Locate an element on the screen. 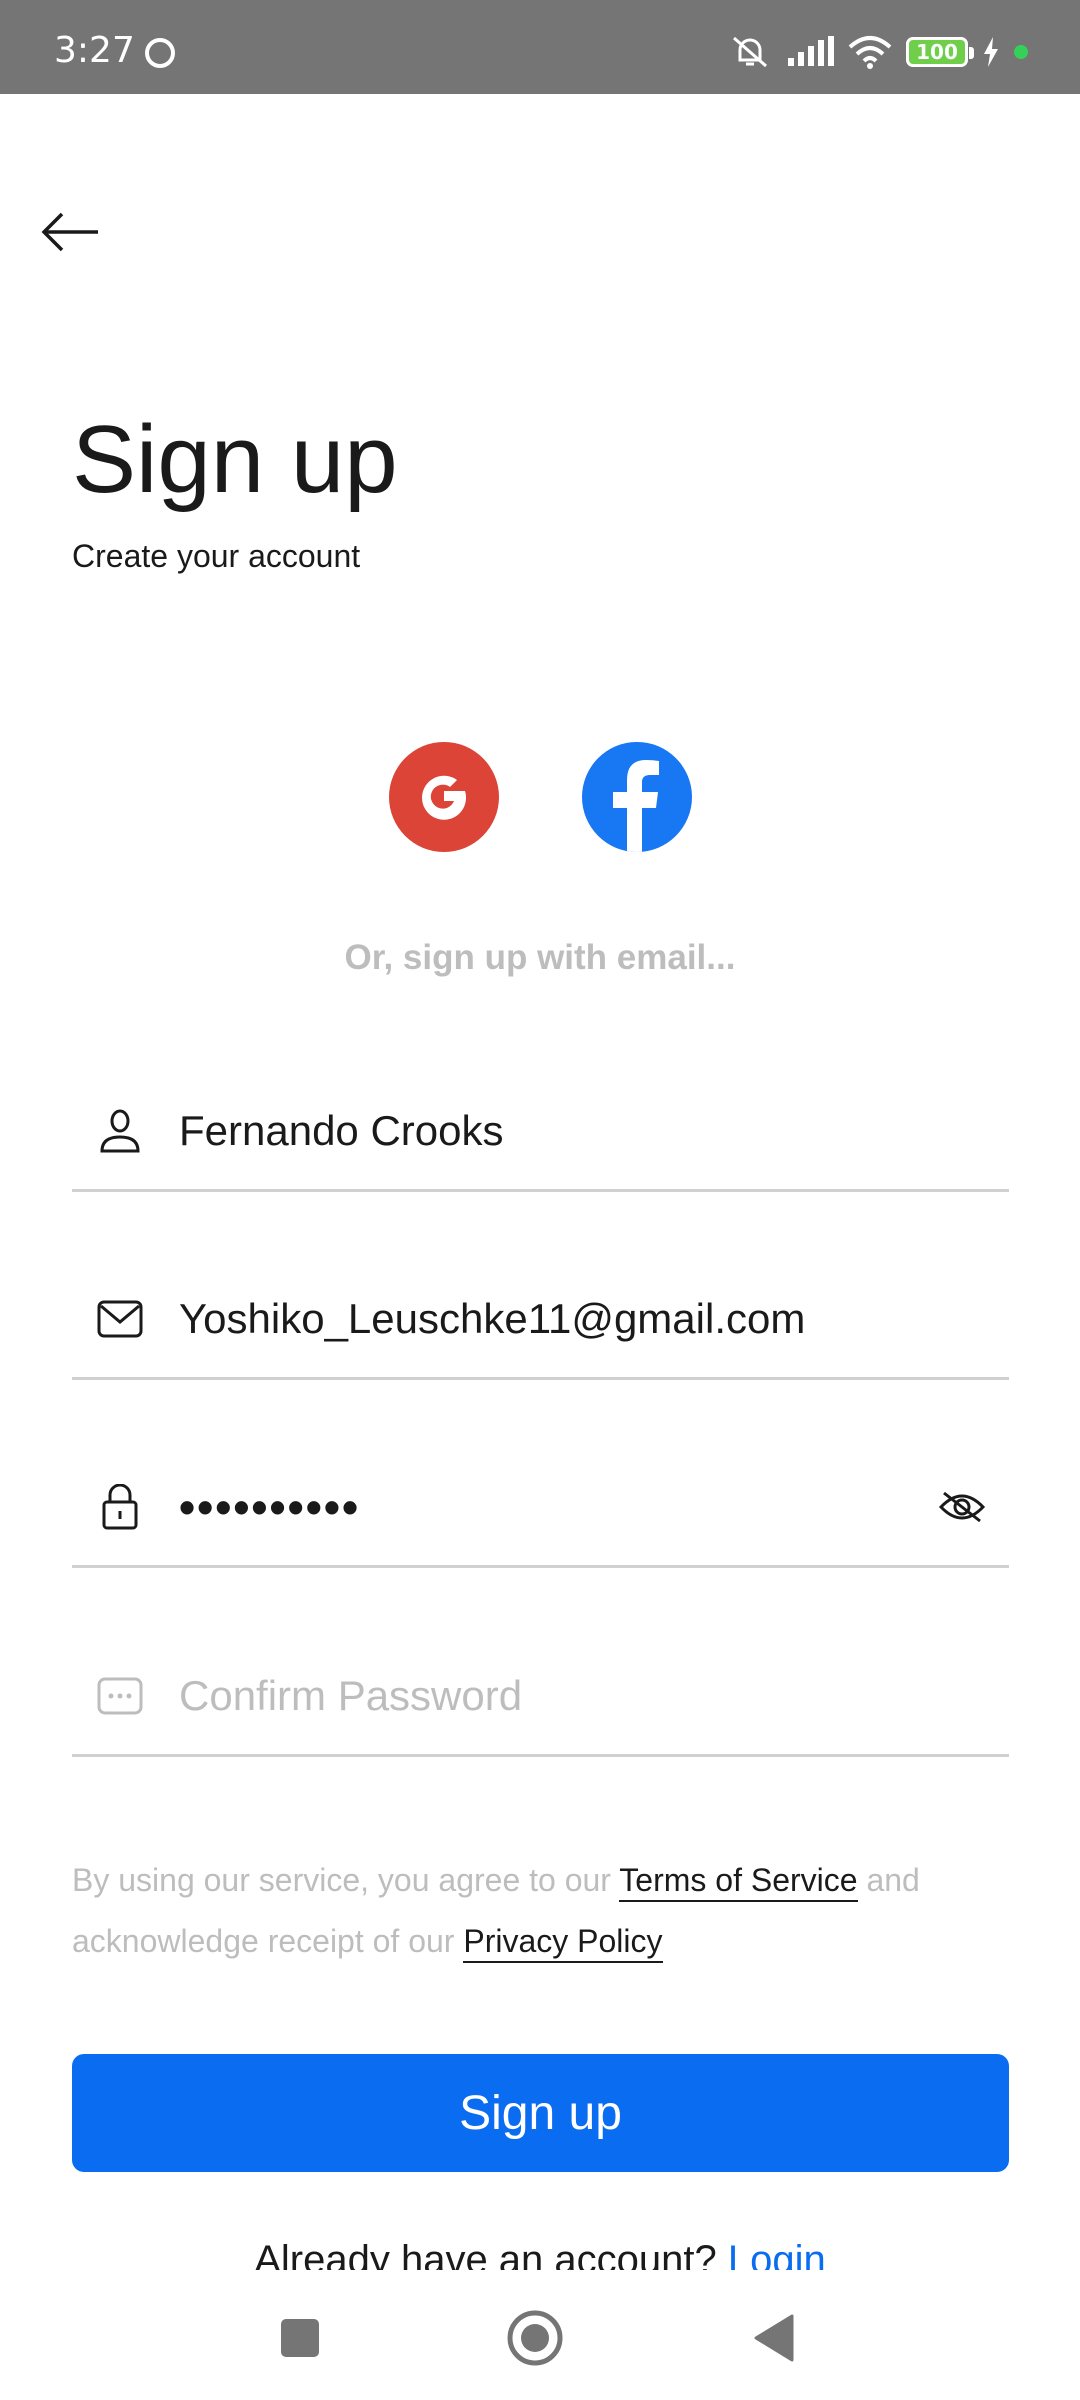 This screenshot has height=2400, width=1080. face-icon is located at coordinates (160, 53).